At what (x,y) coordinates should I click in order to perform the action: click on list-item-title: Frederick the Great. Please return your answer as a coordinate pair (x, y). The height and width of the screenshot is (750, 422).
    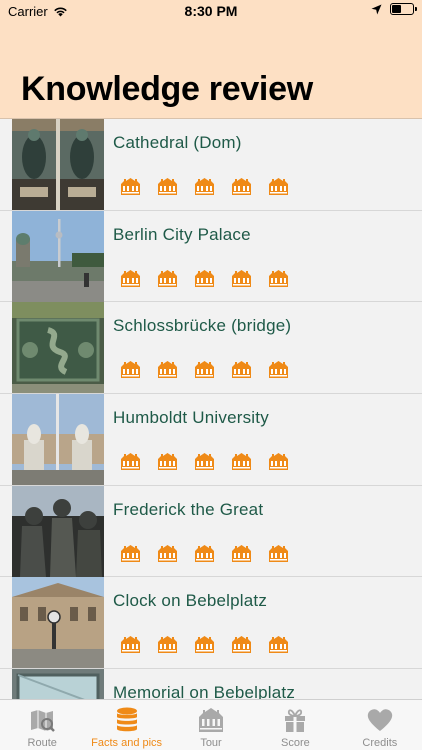
    Looking at the image, I should click on (188, 509).